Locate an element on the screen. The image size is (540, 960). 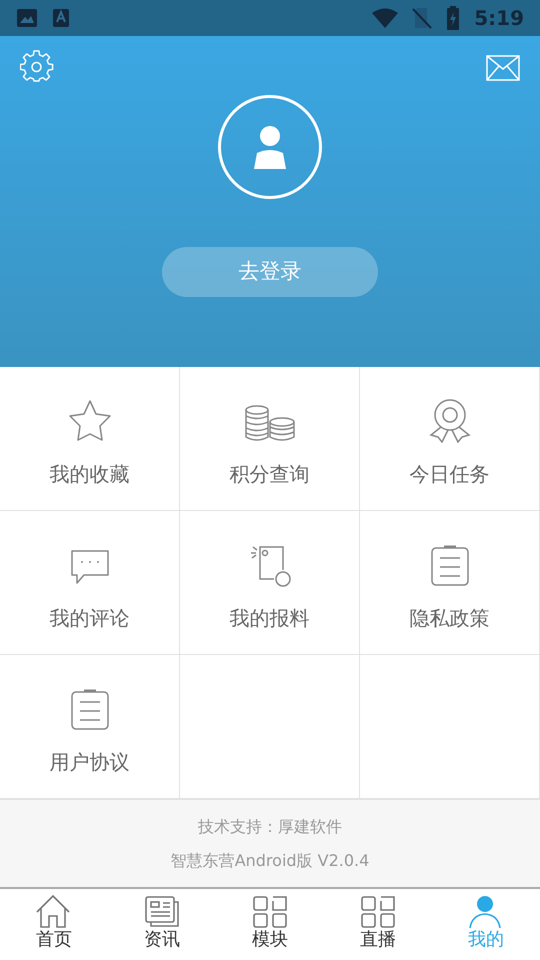
menu-label: 用户协议 is located at coordinates (90, 762).